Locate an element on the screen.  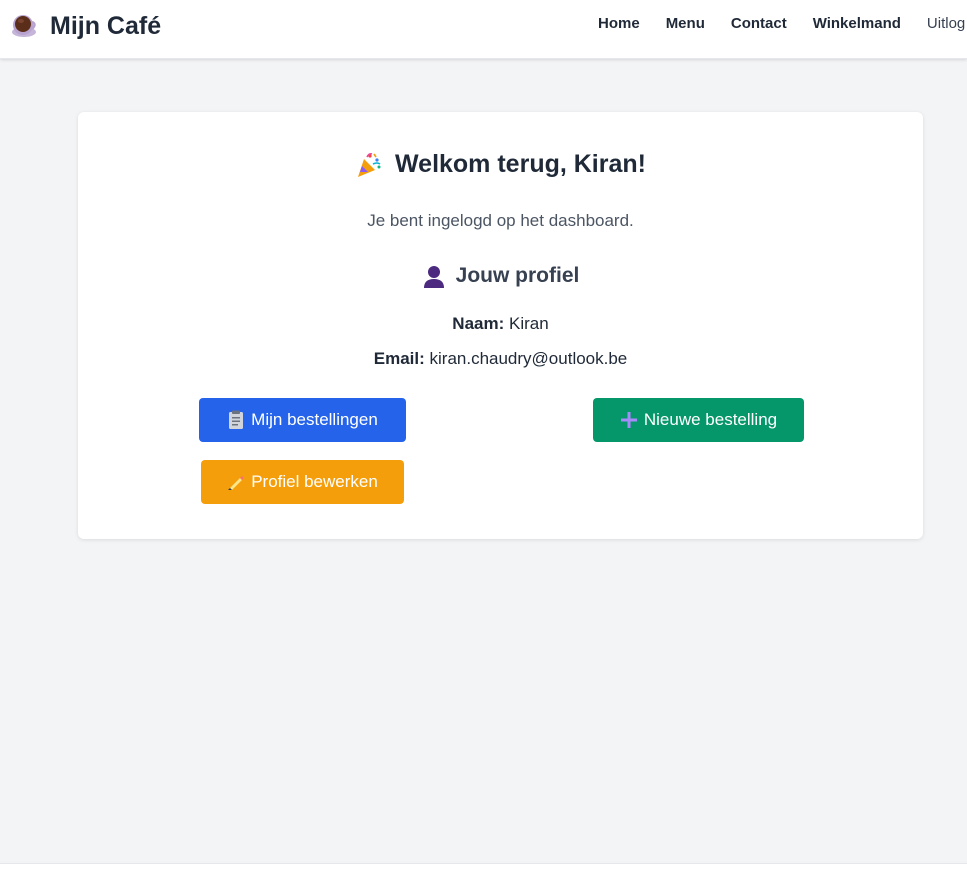
plus-icon is located at coordinates (629, 420).